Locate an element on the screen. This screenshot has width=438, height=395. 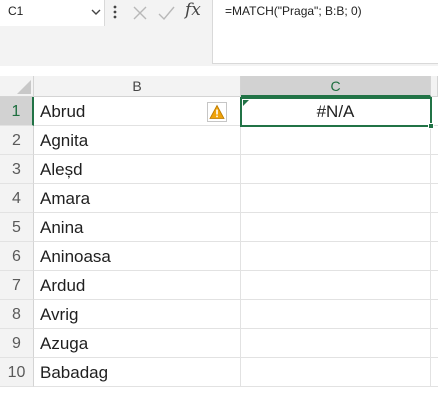
row-header: 3 is located at coordinates (17, 169).